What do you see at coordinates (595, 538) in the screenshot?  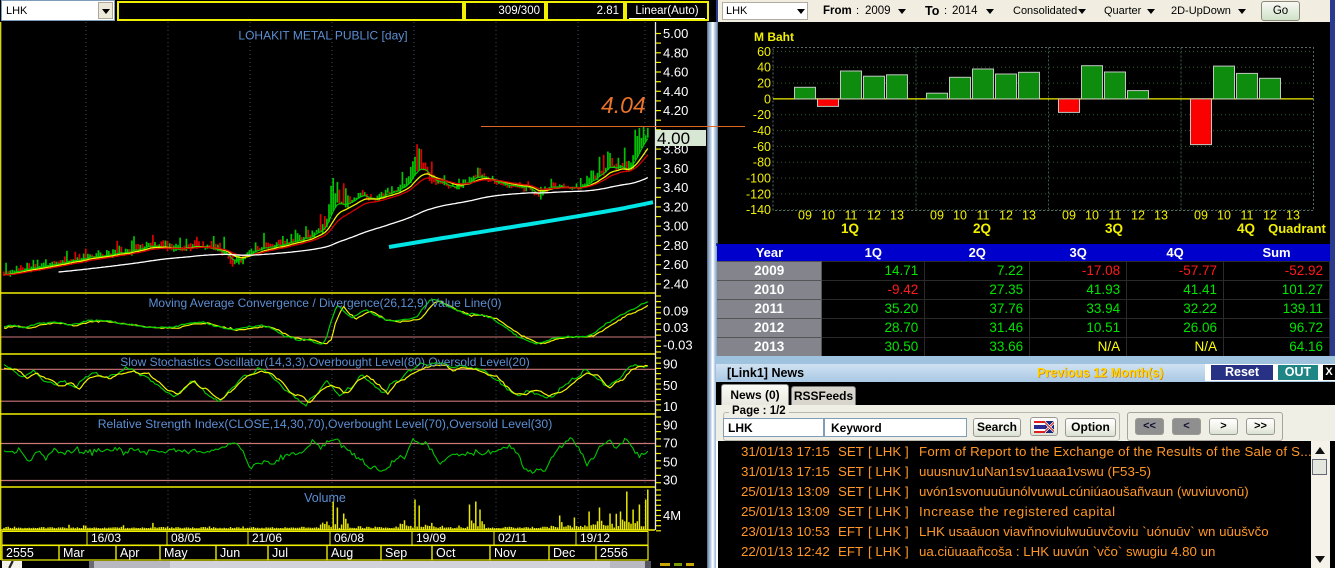 I see `svg-text: 19/12` at bounding box center [595, 538].